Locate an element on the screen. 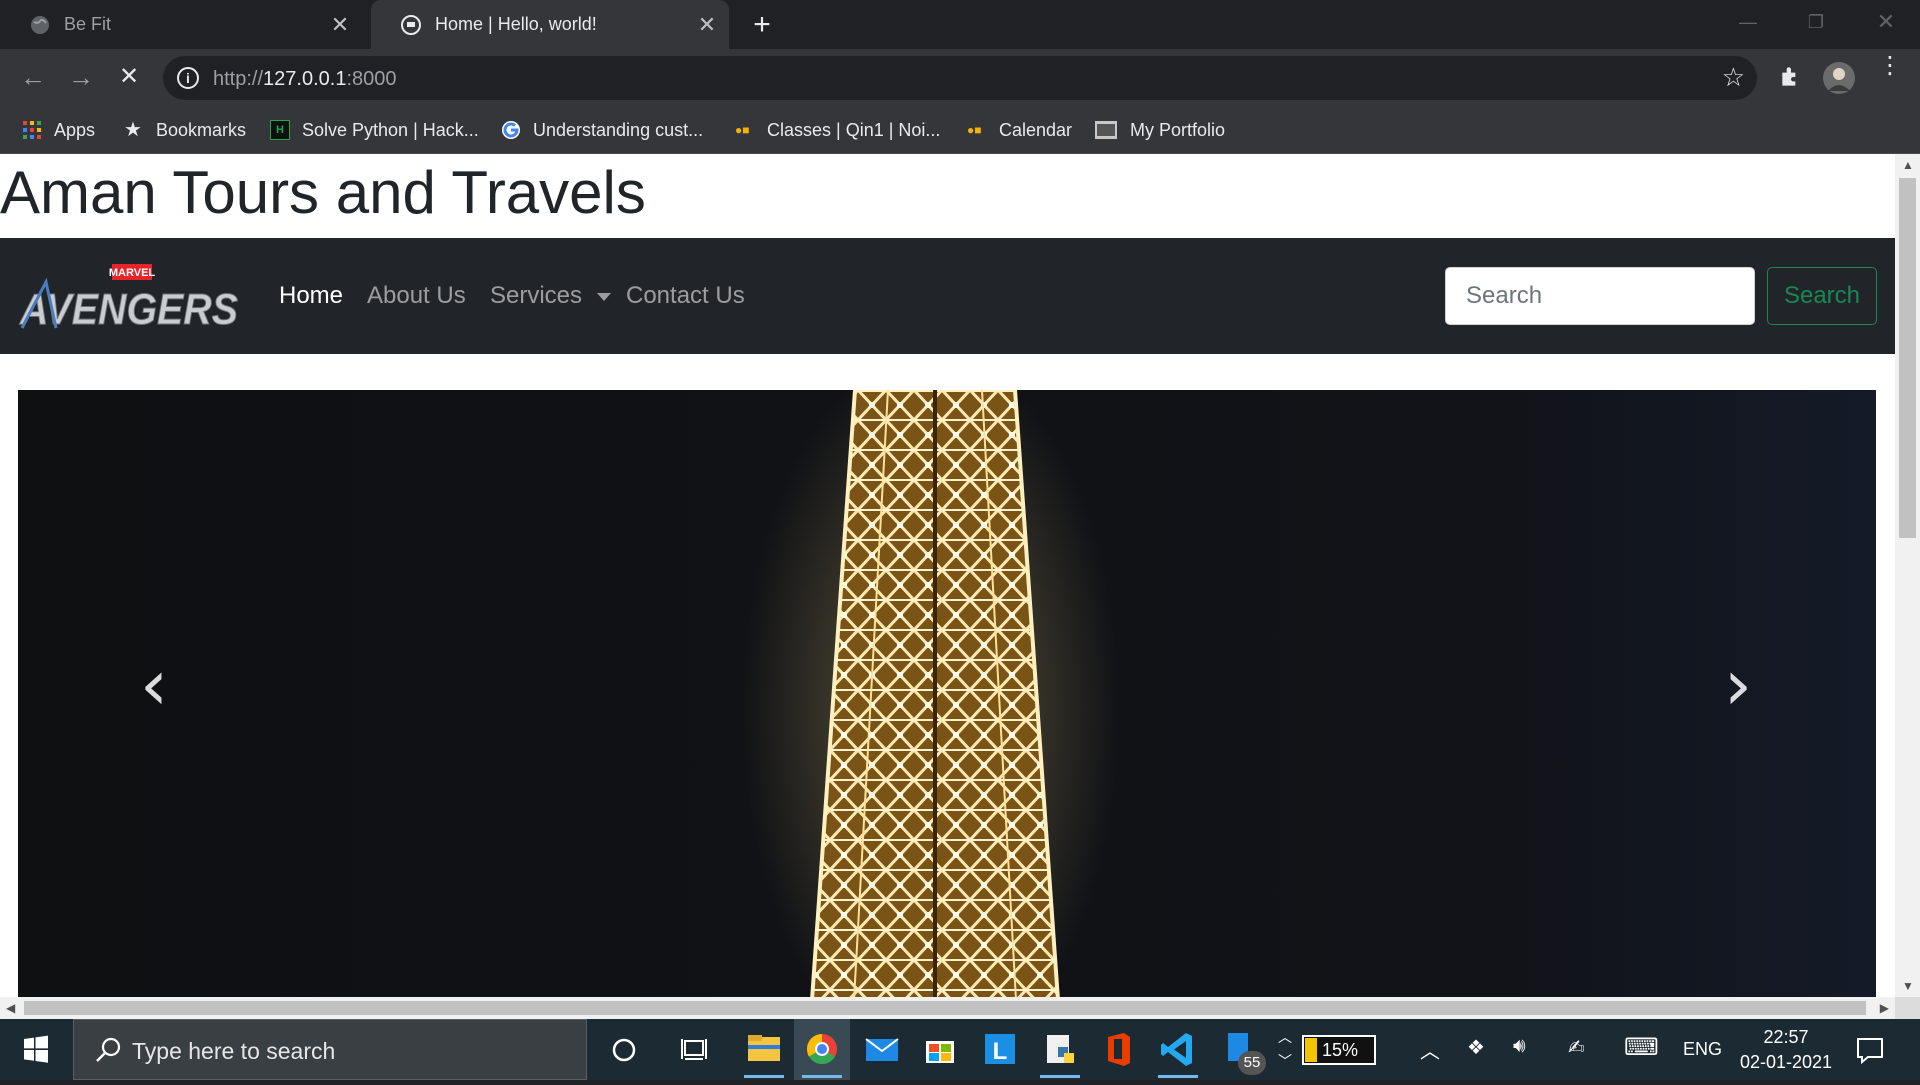  avengers-logo: MARVEL AVENGERS is located at coordinates (129, 298).